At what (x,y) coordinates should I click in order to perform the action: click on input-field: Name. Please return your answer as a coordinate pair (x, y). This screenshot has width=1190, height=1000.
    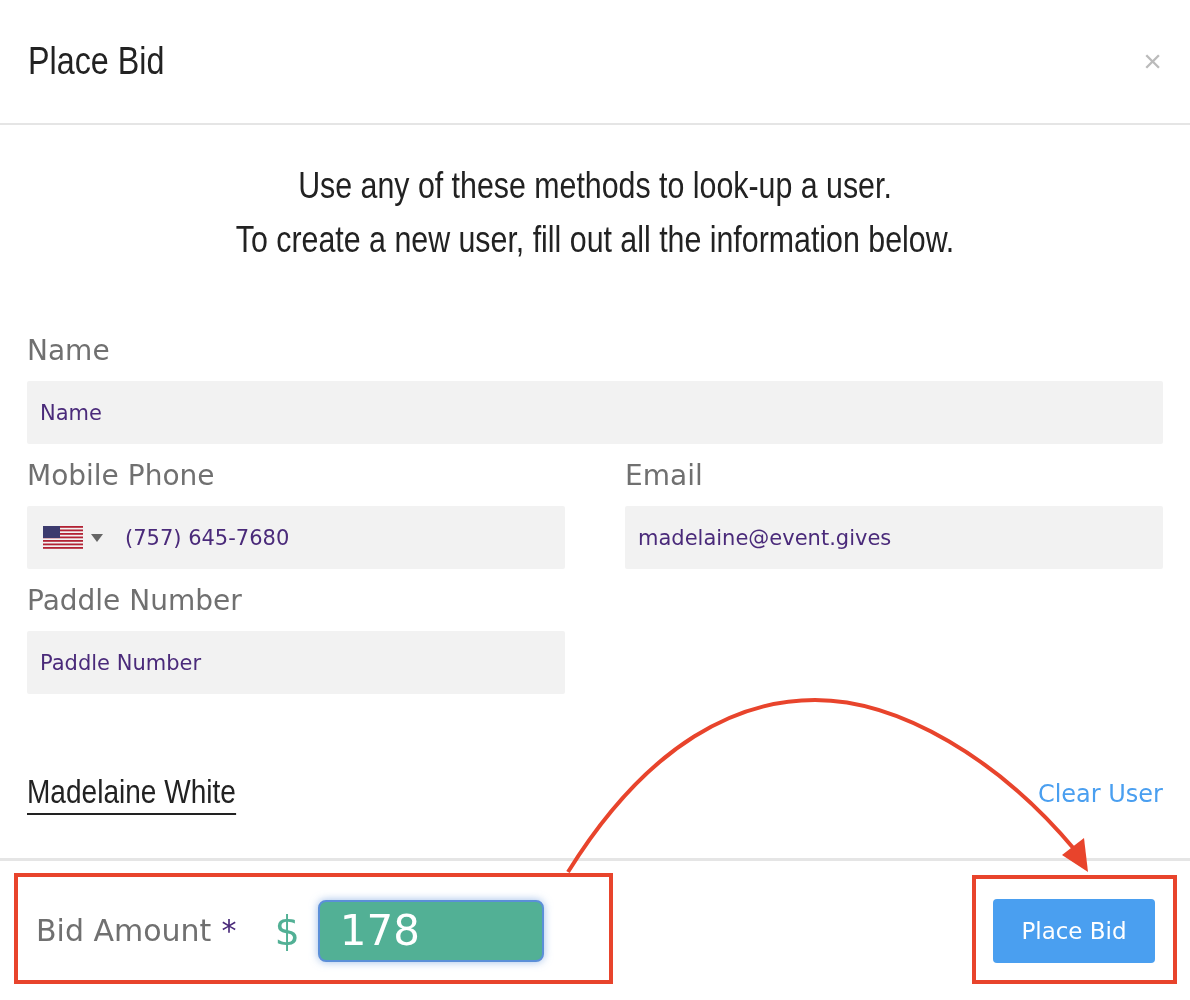
    Looking at the image, I should click on (595, 412).